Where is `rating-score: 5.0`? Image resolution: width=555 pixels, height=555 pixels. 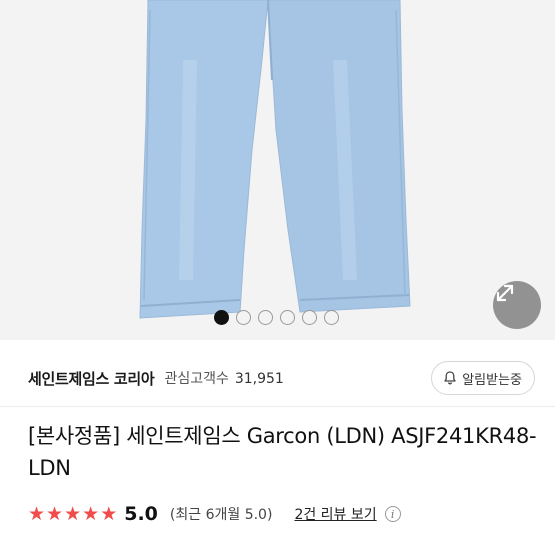
rating-score: 5.0 is located at coordinates (141, 514).